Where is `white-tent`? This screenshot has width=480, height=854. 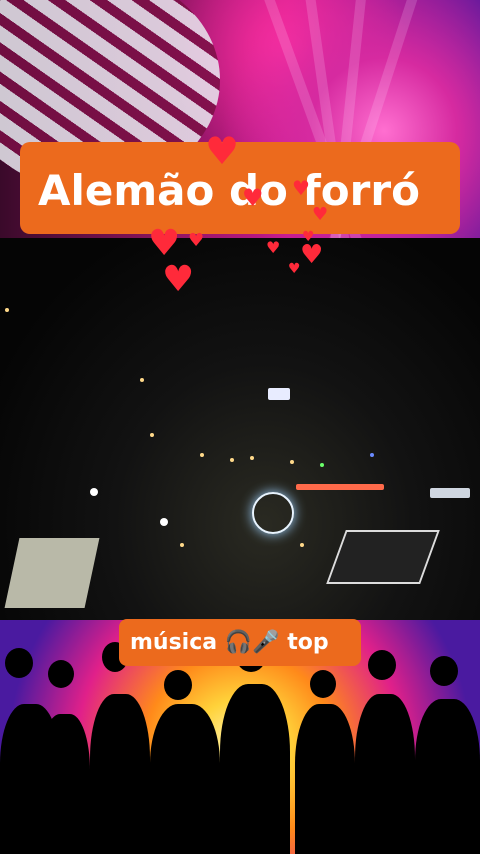
white-tent is located at coordinates (52, 573).